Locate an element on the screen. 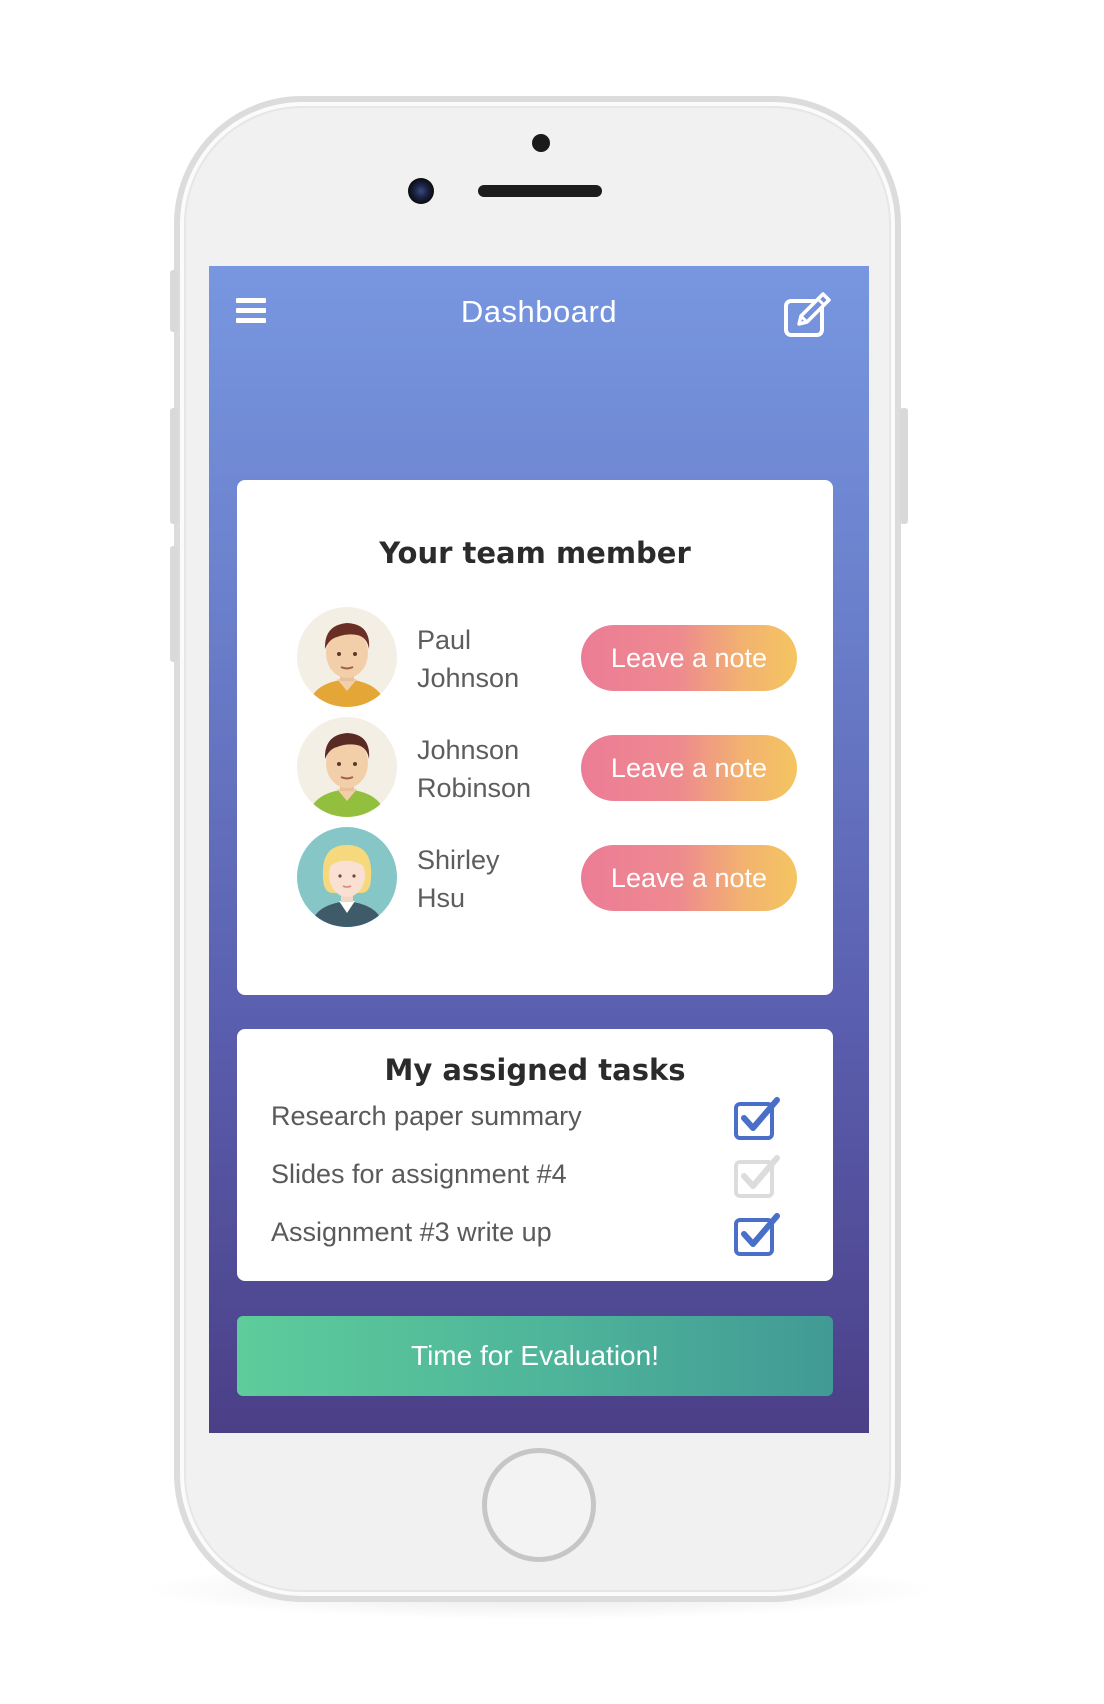 This screenshot has width=1104, height=1704. power-button is located at coordinates (904, 466).